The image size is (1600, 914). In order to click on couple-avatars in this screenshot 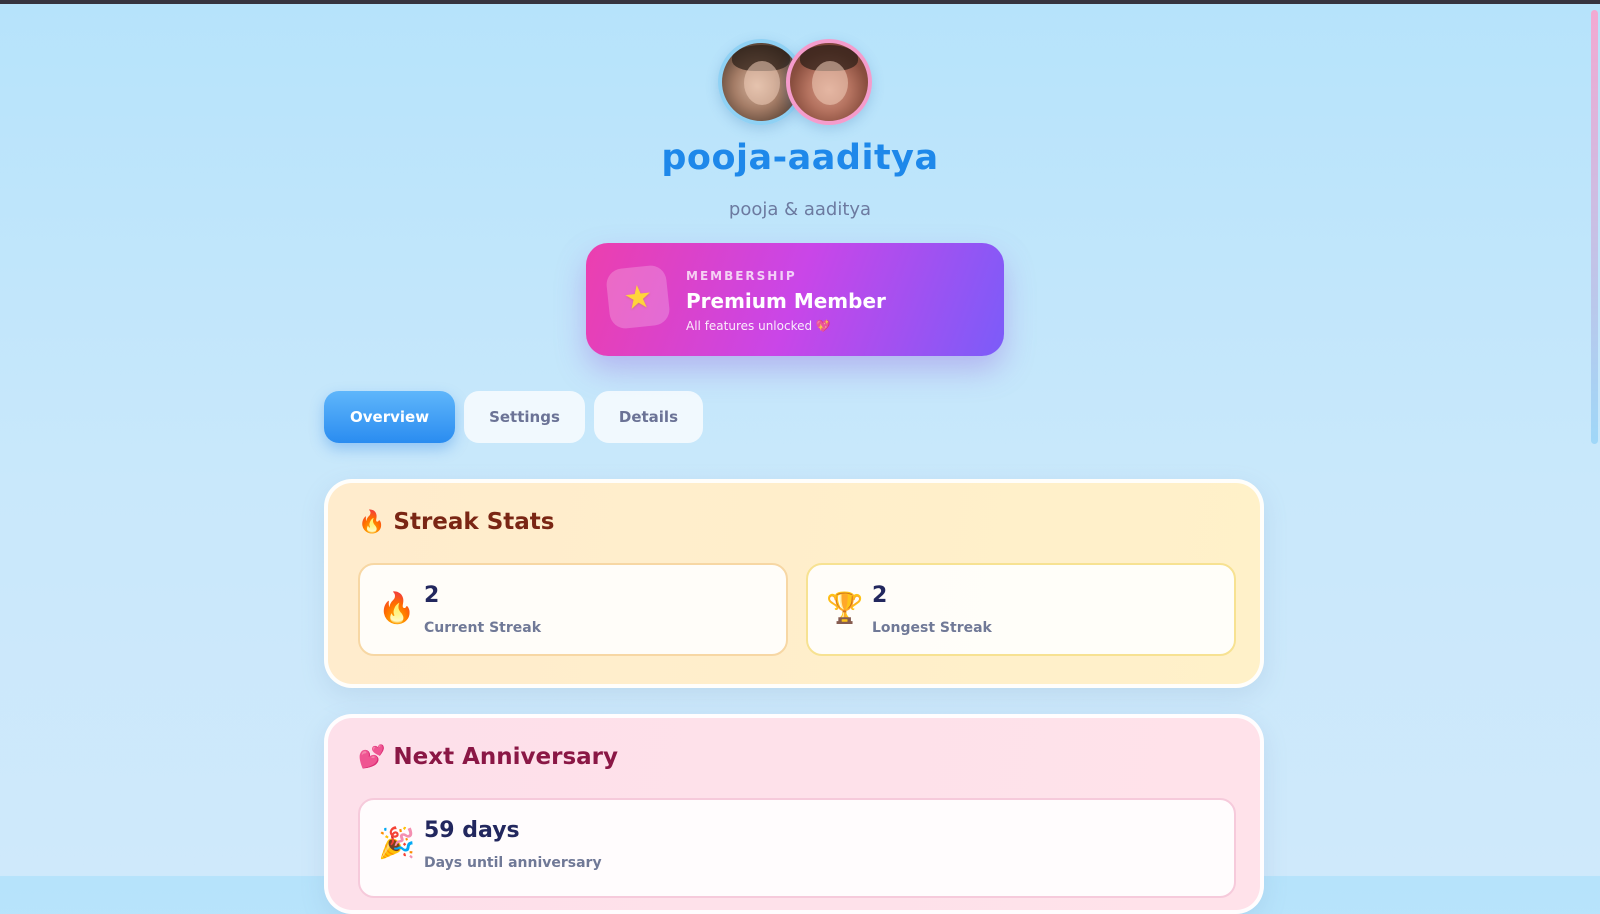, I will do `click(796, 82)`.